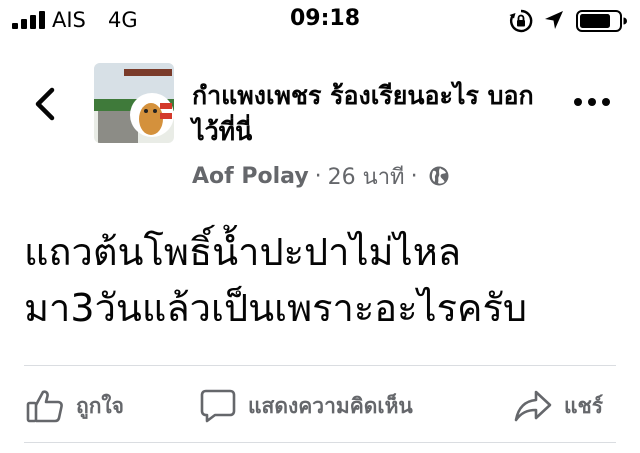 The width and height of the screenshot is (640, 453). Describe the element at coordinates (100, 405) in the screenshot. I see `like-label: ถูกใจ` at that location.